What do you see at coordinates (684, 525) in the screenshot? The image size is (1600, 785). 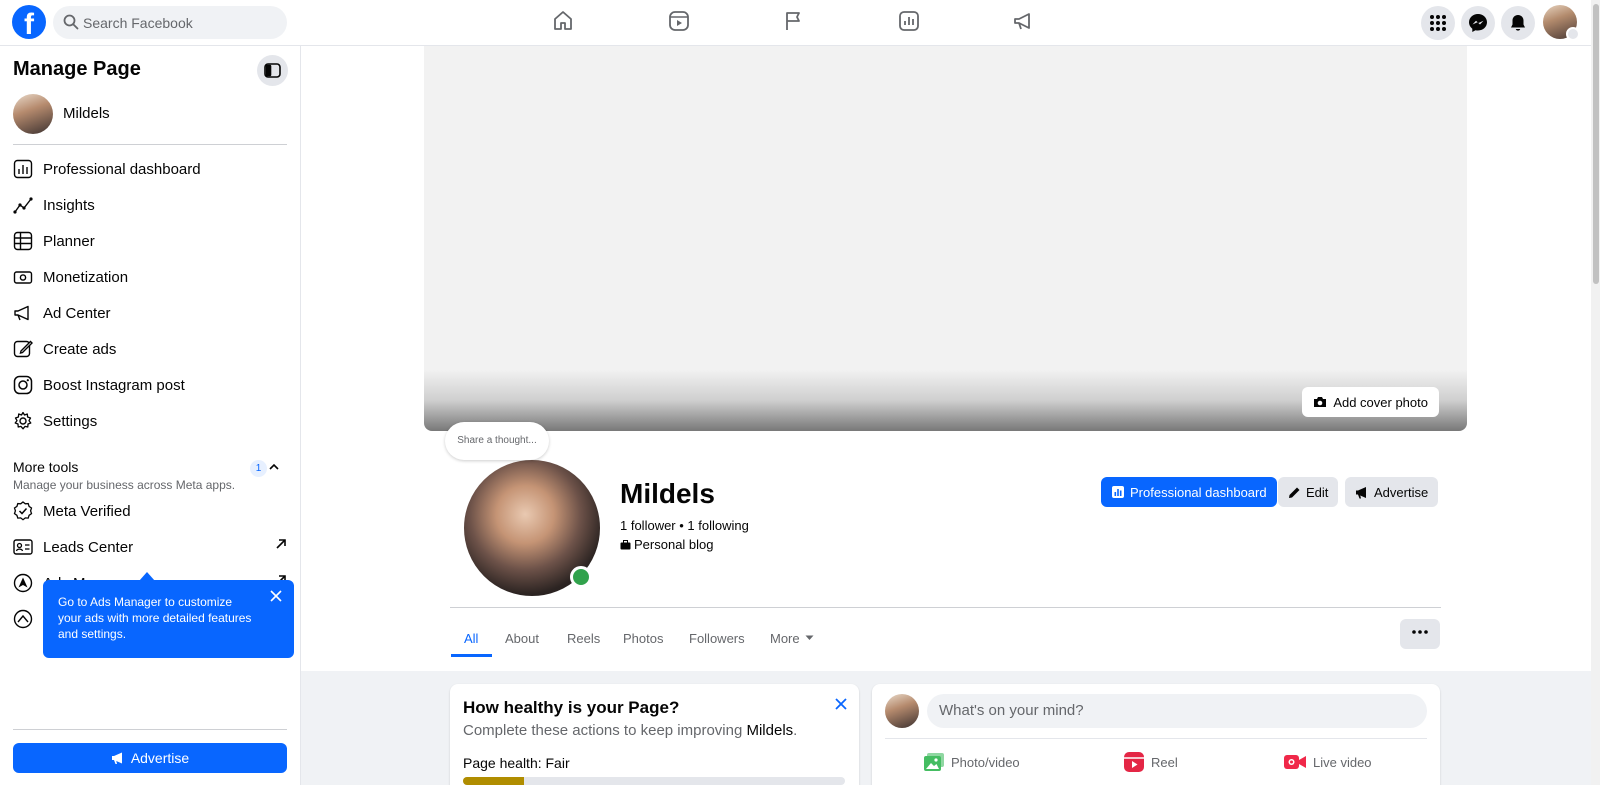 I see `follower-stats: 1 follower • 1 following` at bounding box center [684, 525].